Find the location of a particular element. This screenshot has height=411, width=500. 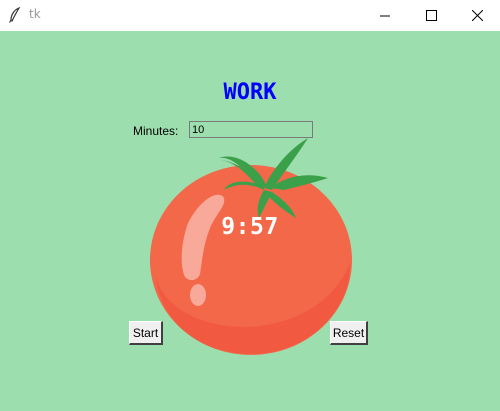

minimize-icon is located at coordinates (385, 15).